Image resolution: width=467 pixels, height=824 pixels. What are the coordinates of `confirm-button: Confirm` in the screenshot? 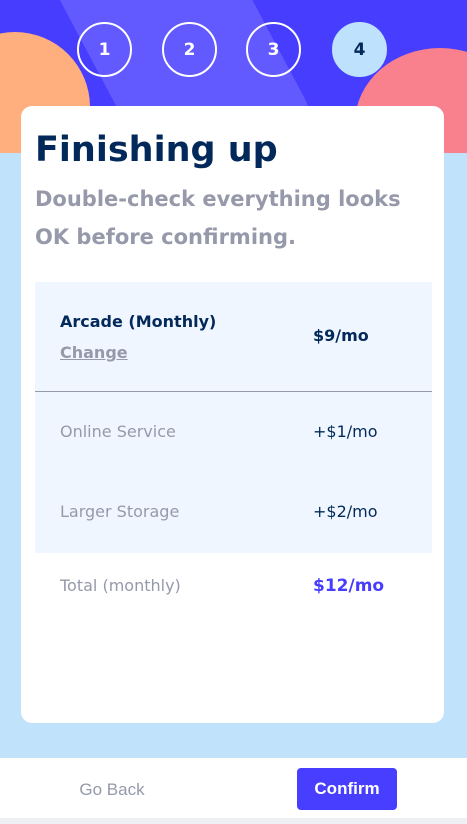 It's located at (347, 789).